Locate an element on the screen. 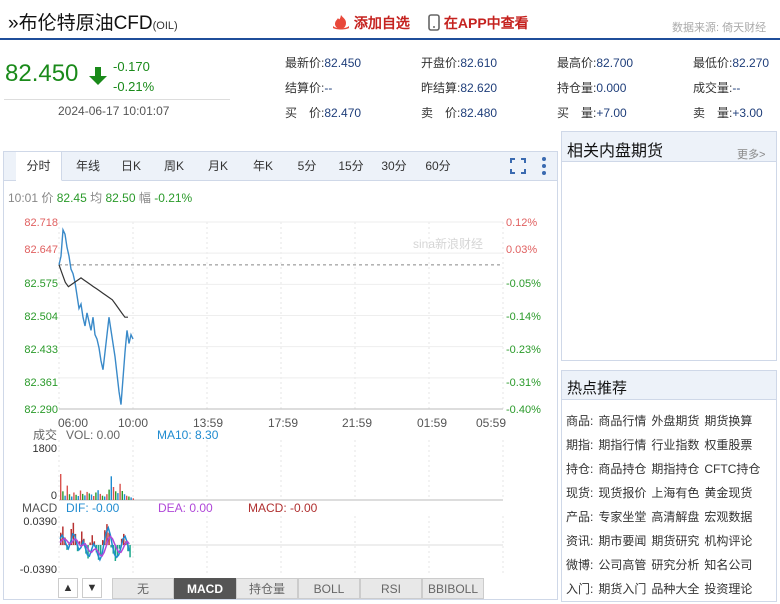 The width and height of the screenshot is (780, 604). hot-link: 期货研究 is located at coordinates (675, 541).